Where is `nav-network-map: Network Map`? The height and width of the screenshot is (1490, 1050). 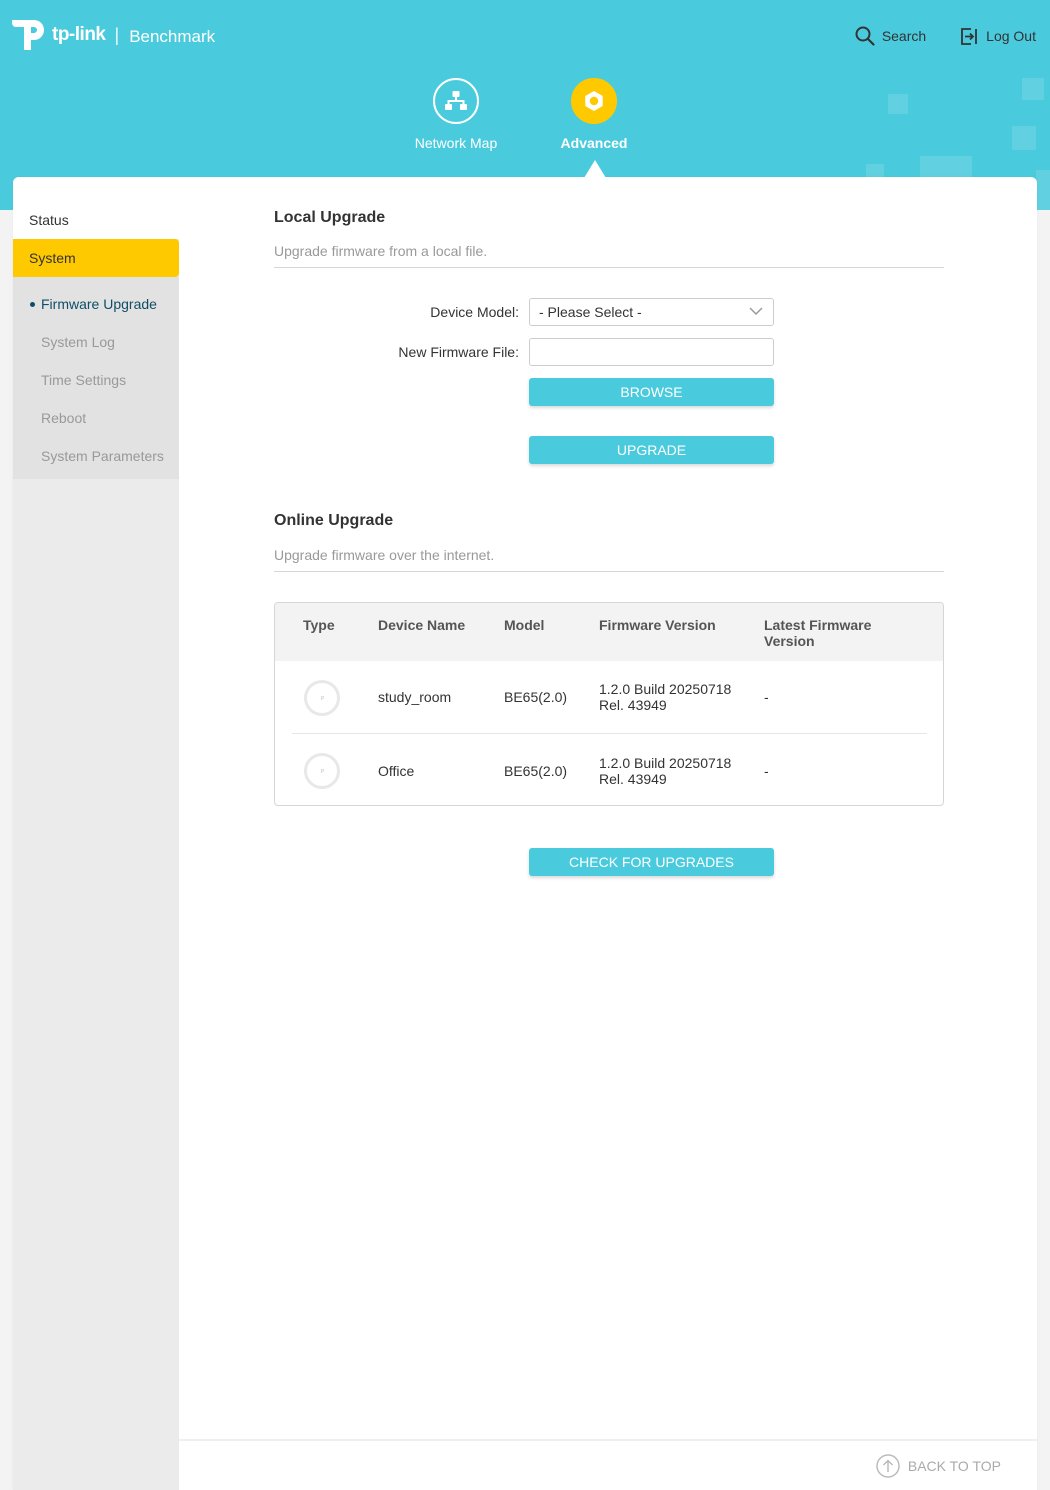
nav-network-map: Network Map is located at coordinates (456, 114).